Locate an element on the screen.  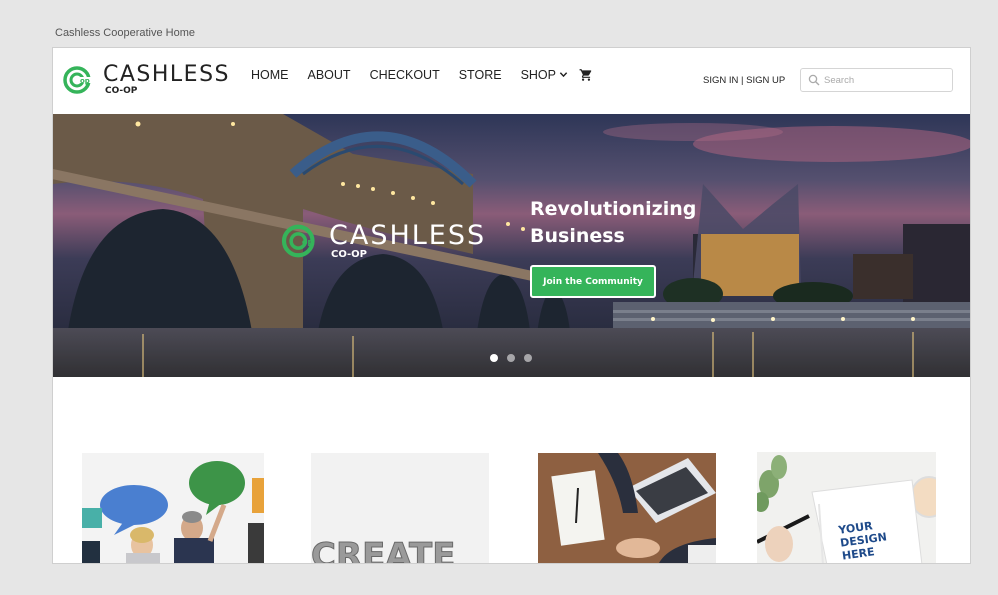
hero-brand-sub: CO-OP is located at coordinates (349, 254).